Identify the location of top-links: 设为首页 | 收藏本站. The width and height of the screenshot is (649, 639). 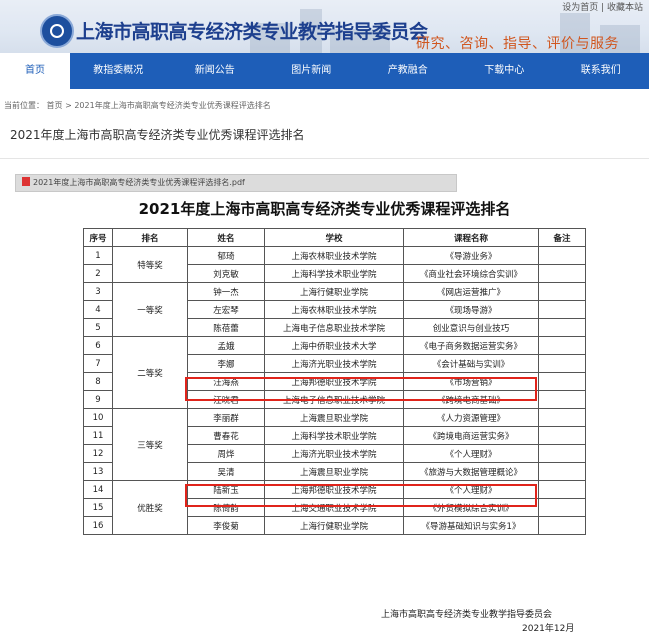
(602, 6).